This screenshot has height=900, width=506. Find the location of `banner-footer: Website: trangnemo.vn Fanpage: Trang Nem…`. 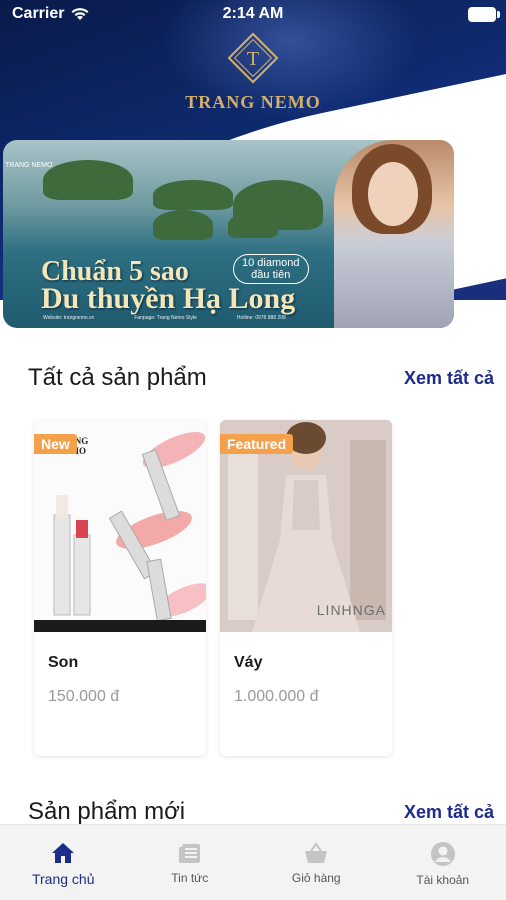

banner-footer: Website: trangnemo.vn Fanpage: Trang Nem… is located at coordinates (164, 318).